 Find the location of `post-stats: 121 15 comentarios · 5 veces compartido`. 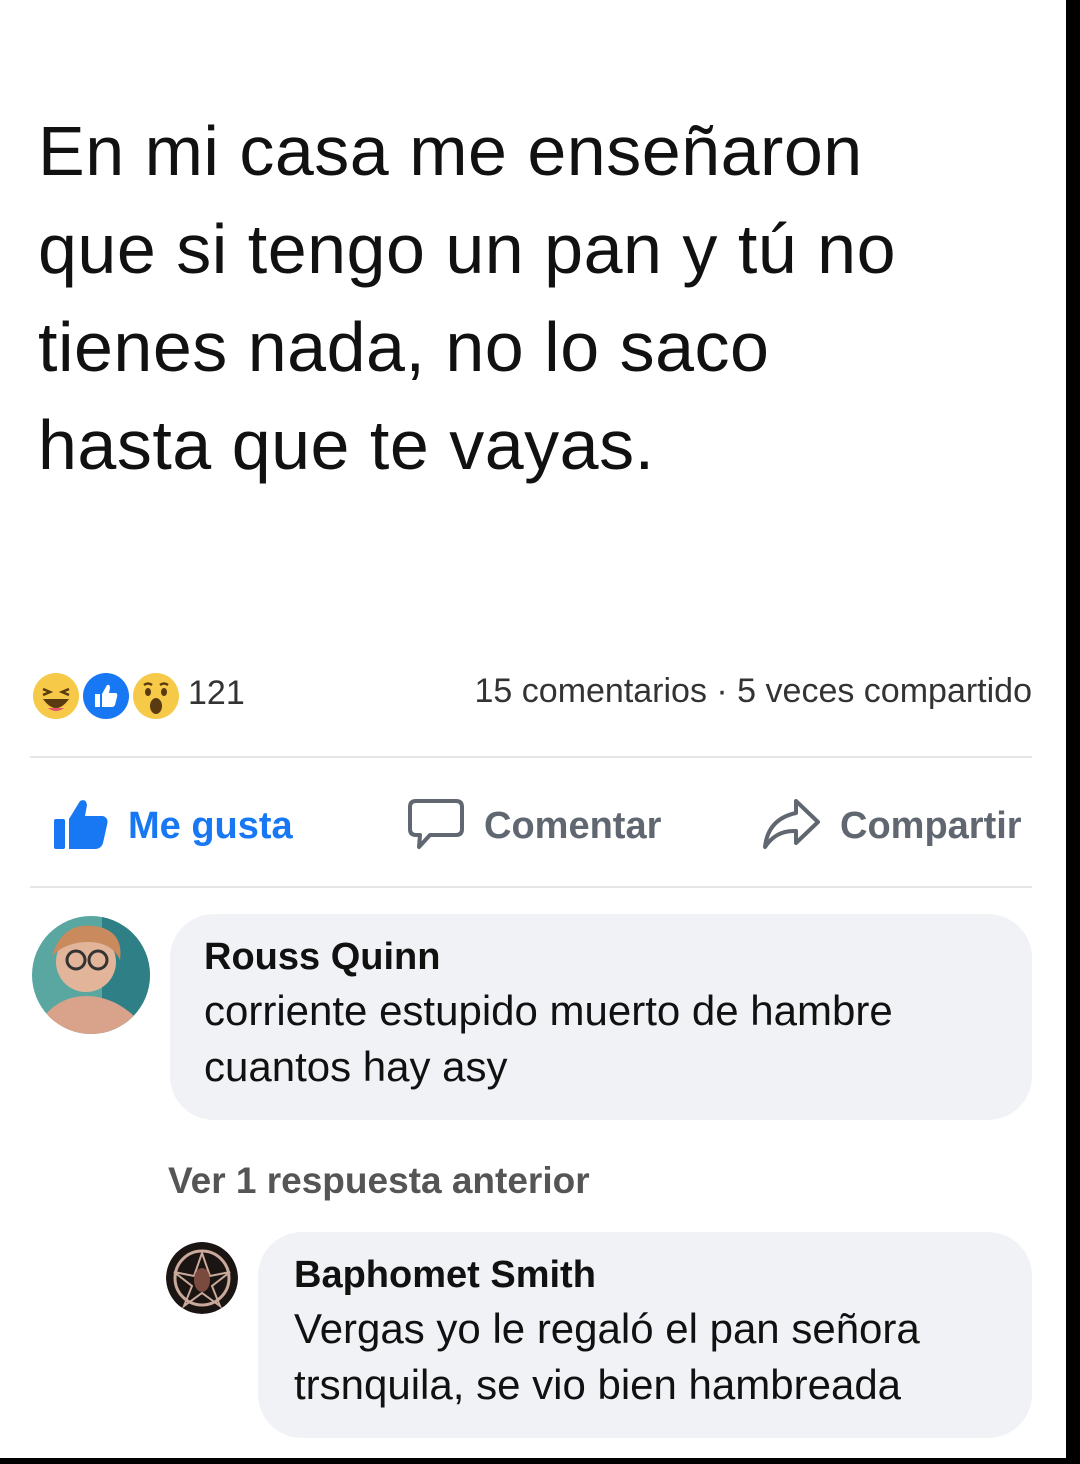

post-stats: 121 15 comentarios · 5 veces compartido is located at coordinates (531, 691).